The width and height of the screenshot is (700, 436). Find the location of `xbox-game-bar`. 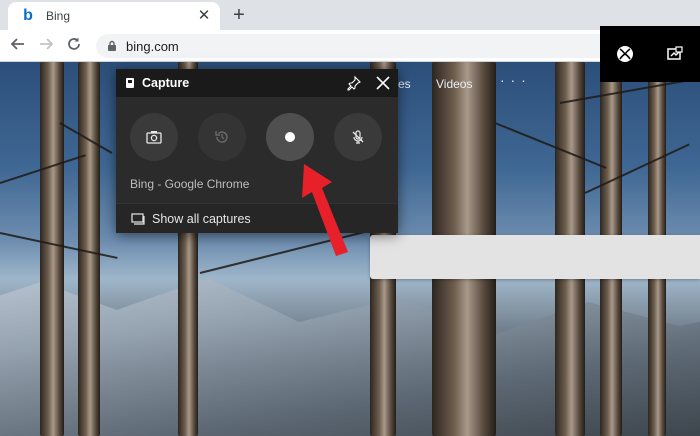

xbox-game-bar is located at coordinates (650, 54).